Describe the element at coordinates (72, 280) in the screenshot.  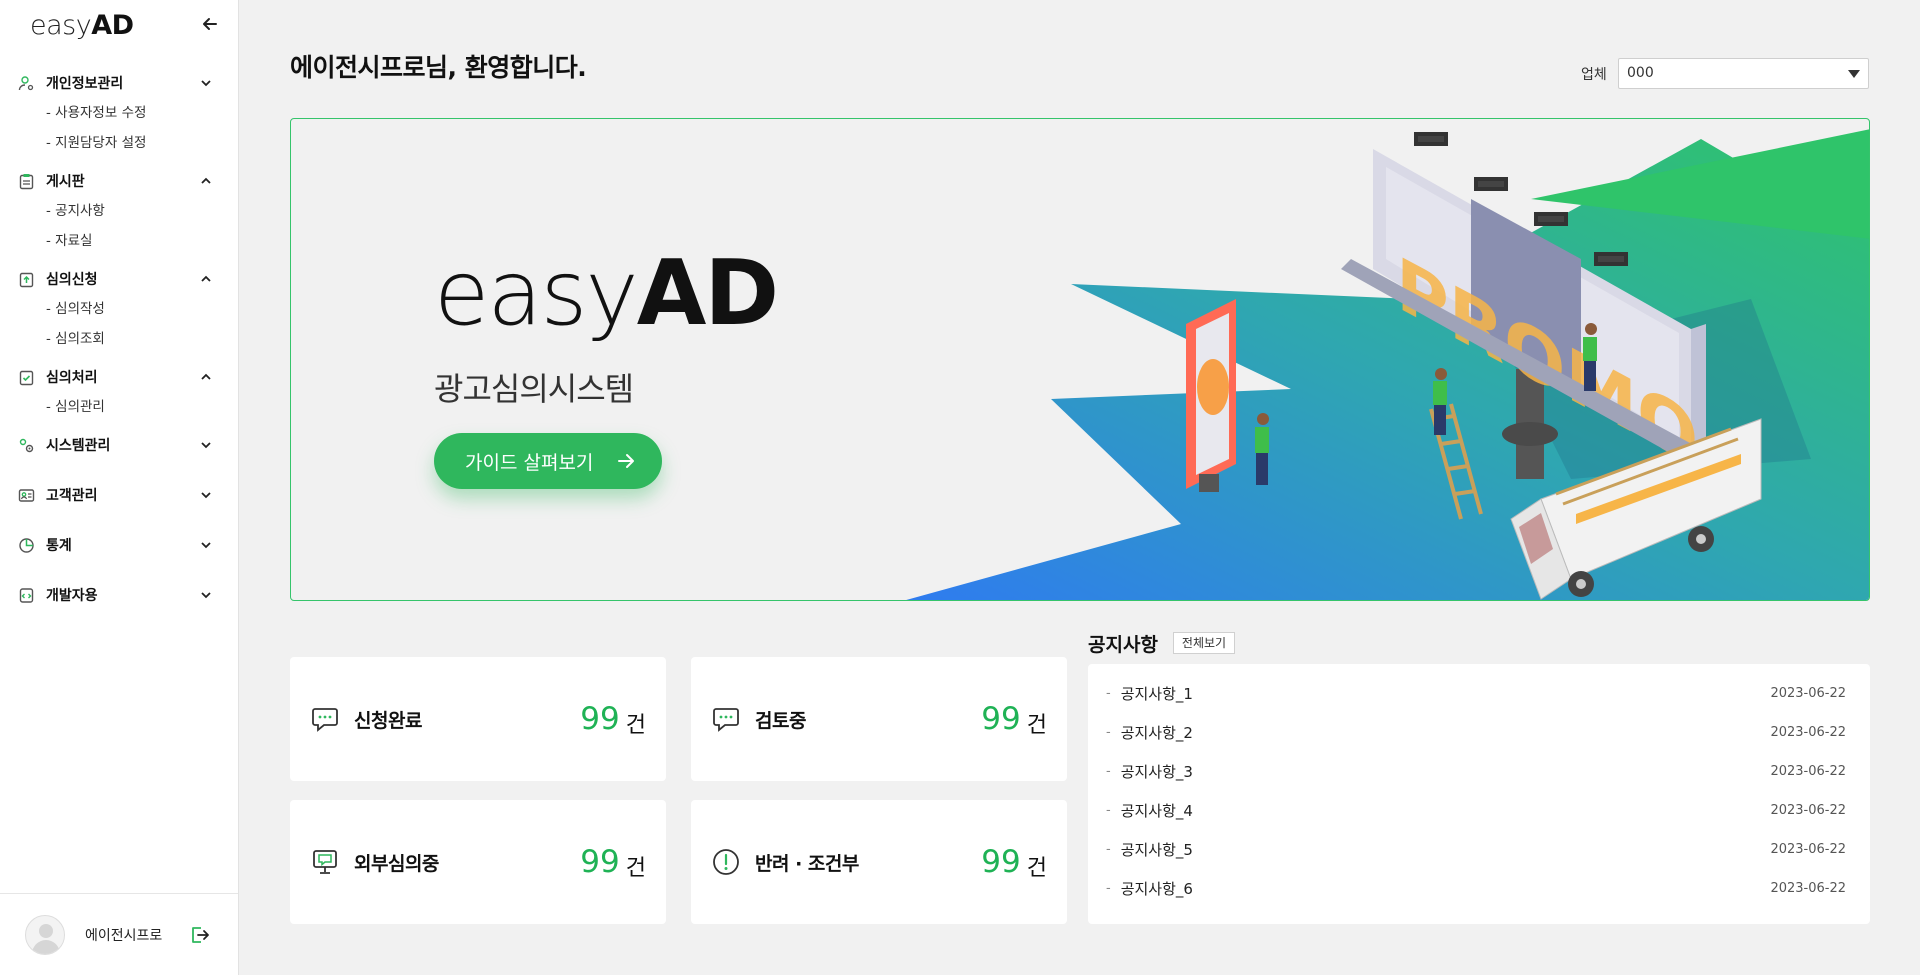
I see `menu-label: 심의신청` at that location.